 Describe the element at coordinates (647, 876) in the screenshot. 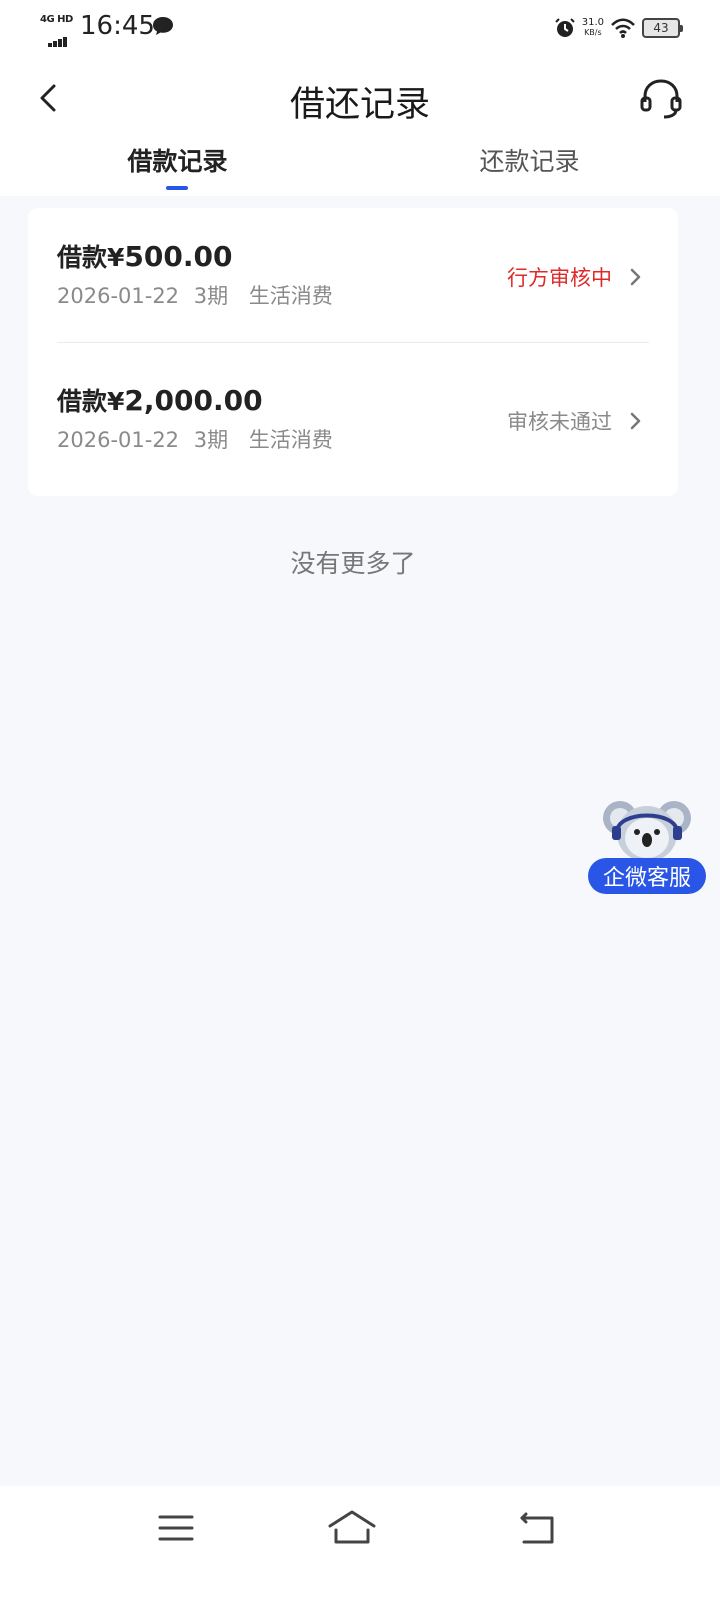

I see `wecom-service-label: 企微客服` at that location.